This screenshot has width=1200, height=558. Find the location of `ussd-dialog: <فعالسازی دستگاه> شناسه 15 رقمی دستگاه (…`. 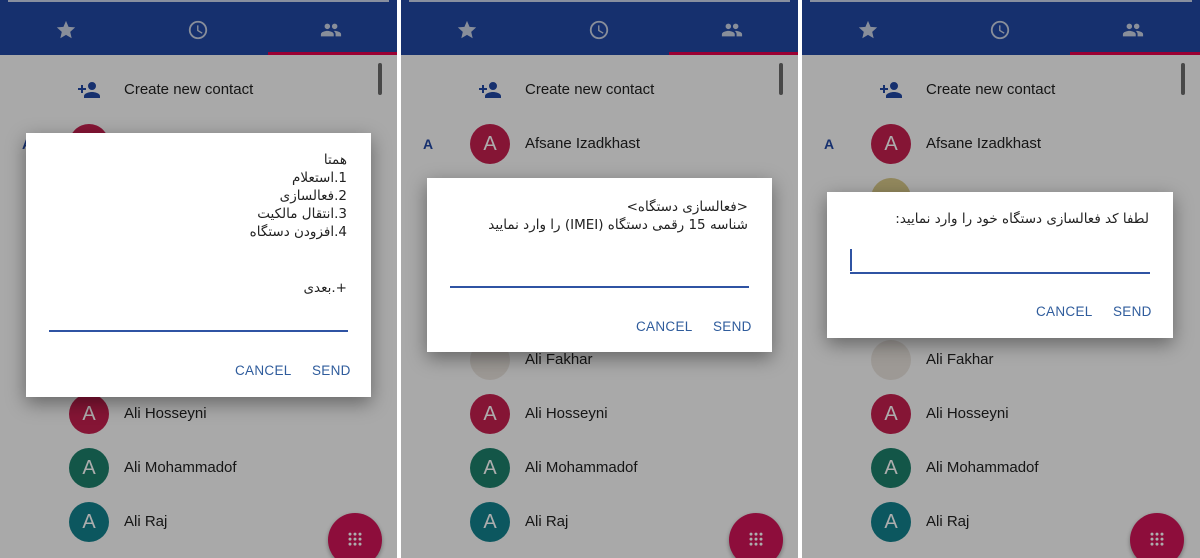

ussd-dialog: <فعالسازی دستگاه> شناسه 15 رقمی دستگاه (… is located at coordinates (599, 265).